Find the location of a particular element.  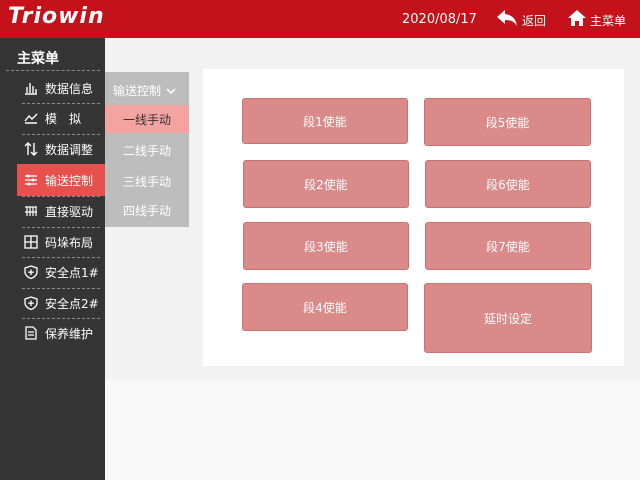

sidebar-item-label: 安全点2# is located at coordinates (72, 303).